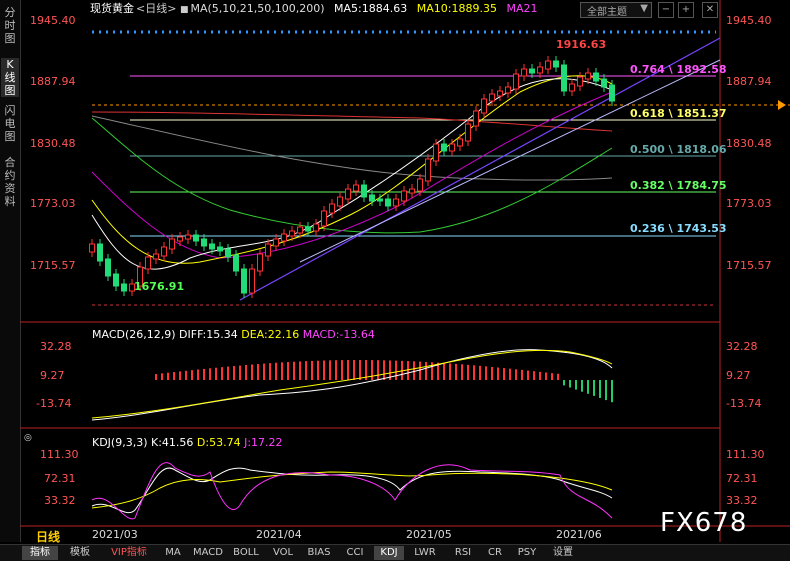 Image resolution: width=790 pixels, height=561 pixels. What do you see at coordinates (208, 553) in the screenshot?
I see `tab-macd: MACD` at bounding box center [208, 553].